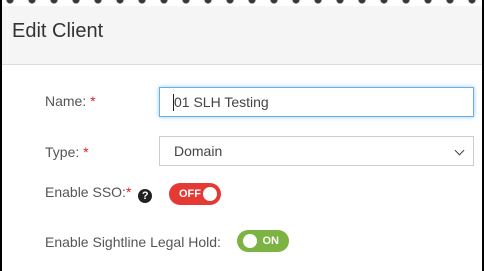 Image resolution: width=486 pixels, height=271 pixels. I want to click on legal-hold-toggle: ON, so click(263, 241).